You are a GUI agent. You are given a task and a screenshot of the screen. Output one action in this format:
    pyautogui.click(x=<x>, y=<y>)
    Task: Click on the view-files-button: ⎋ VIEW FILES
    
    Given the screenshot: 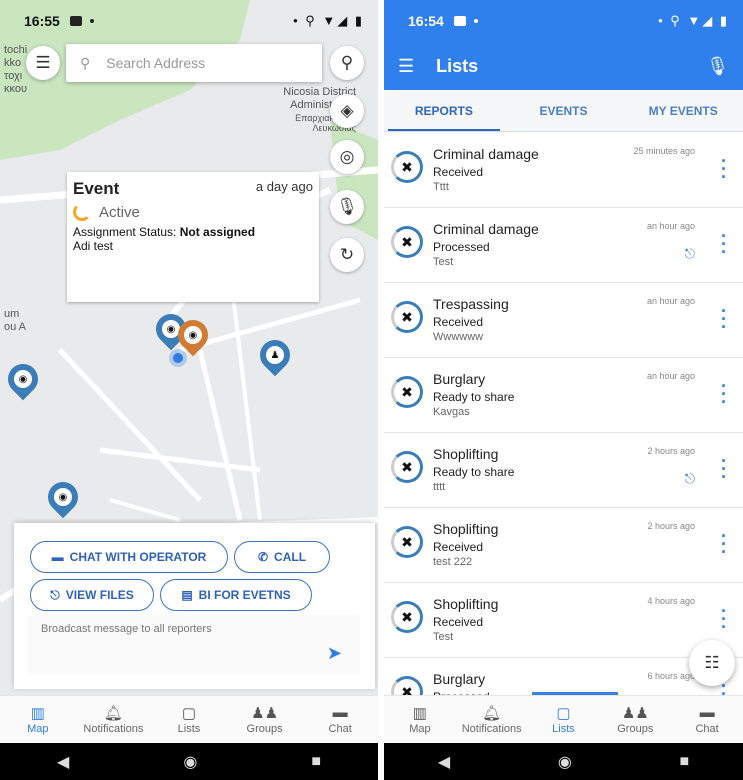 What is the action you would take?
    pyautogui.click(x=92, y=595)
    